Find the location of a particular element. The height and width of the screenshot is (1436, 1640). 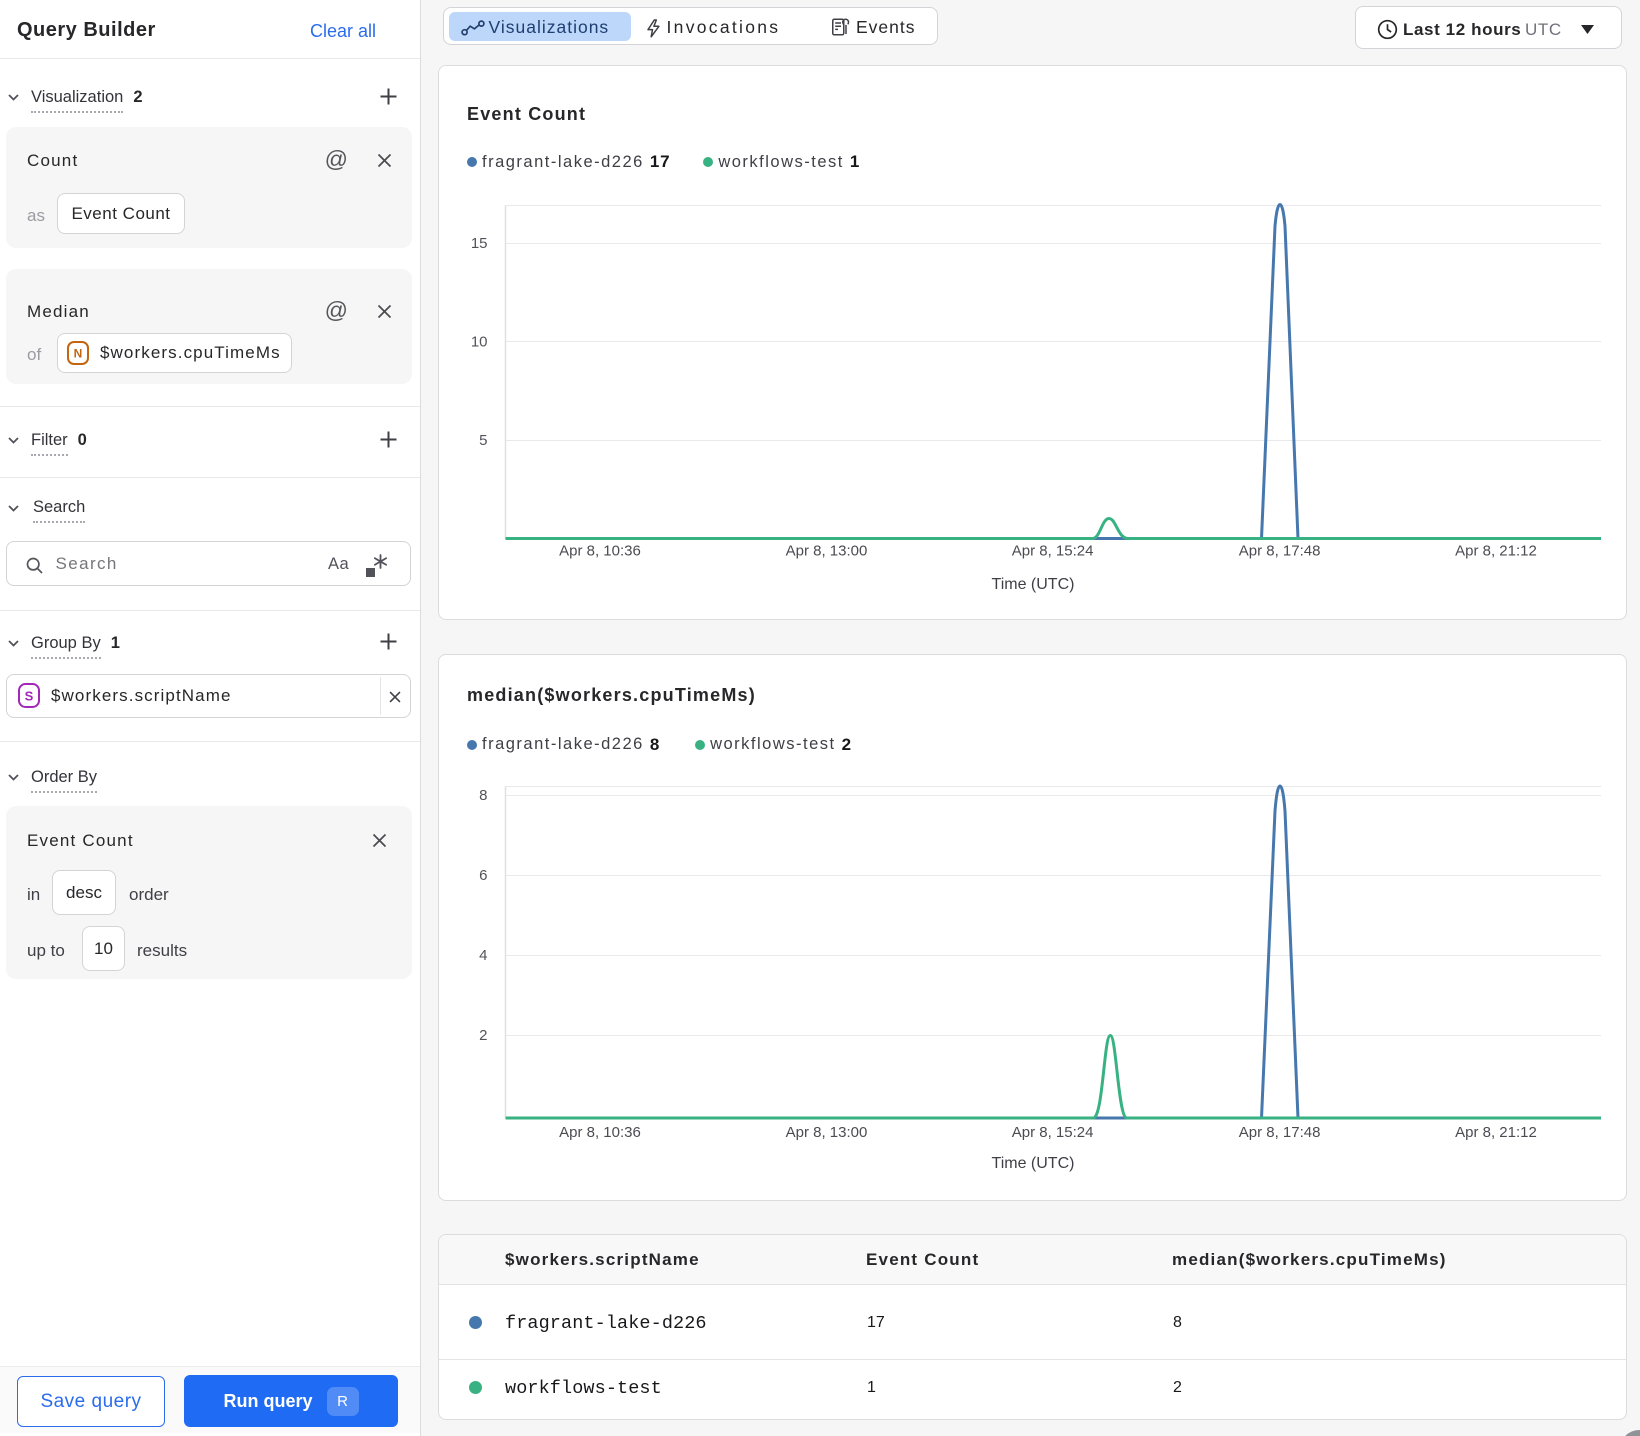

svg-text: S is located at coordinates (28, 696).